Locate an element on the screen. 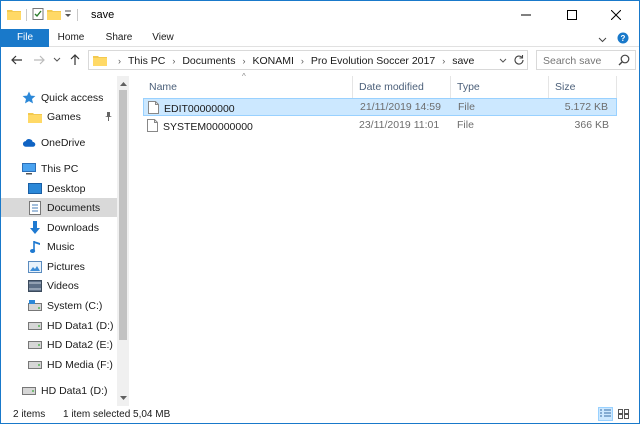  nav-scrollbar is located at coordinates (123, 241).